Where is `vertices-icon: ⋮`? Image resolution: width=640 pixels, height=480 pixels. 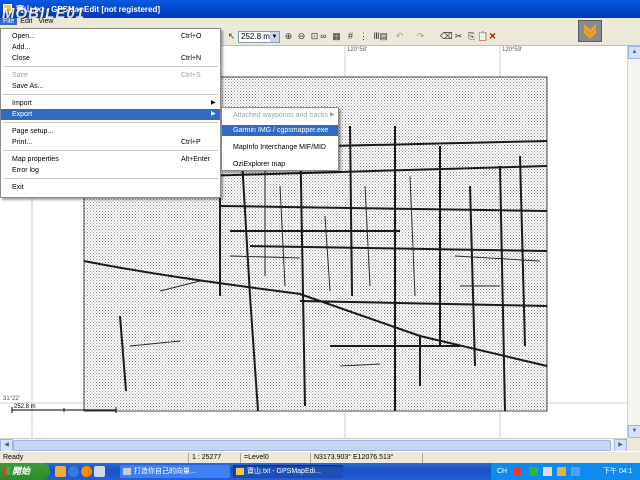
vertices-icon: ⋮ is located at coordinates (363, 36).